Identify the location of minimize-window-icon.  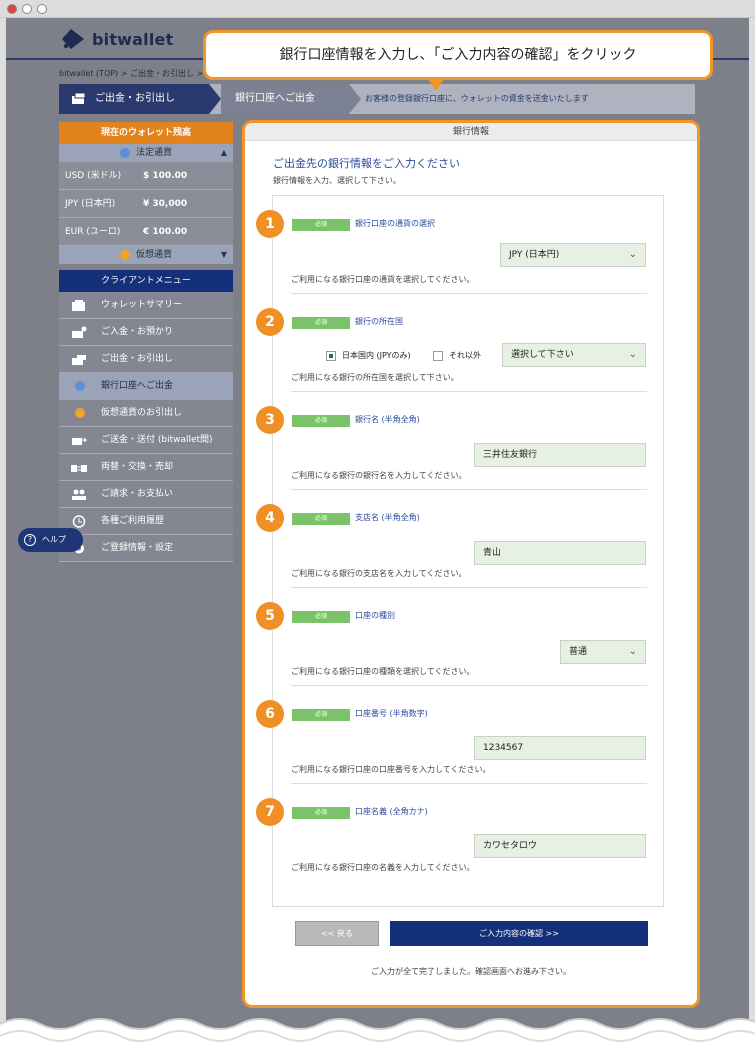
(27, 9).